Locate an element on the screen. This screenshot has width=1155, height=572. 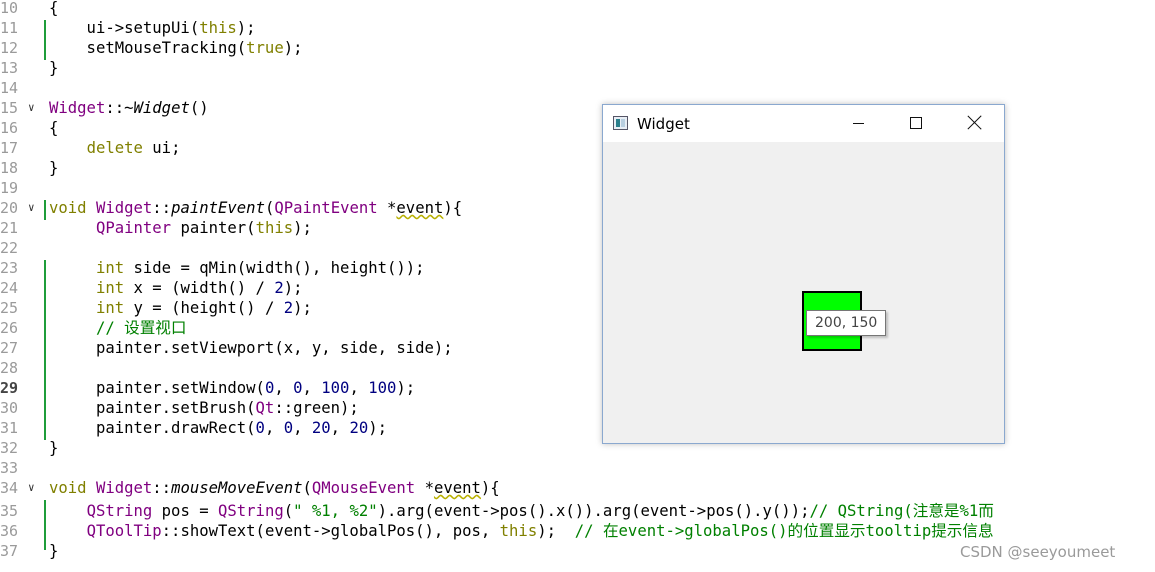
line-number: 28 is located at coordinates (9, 368).